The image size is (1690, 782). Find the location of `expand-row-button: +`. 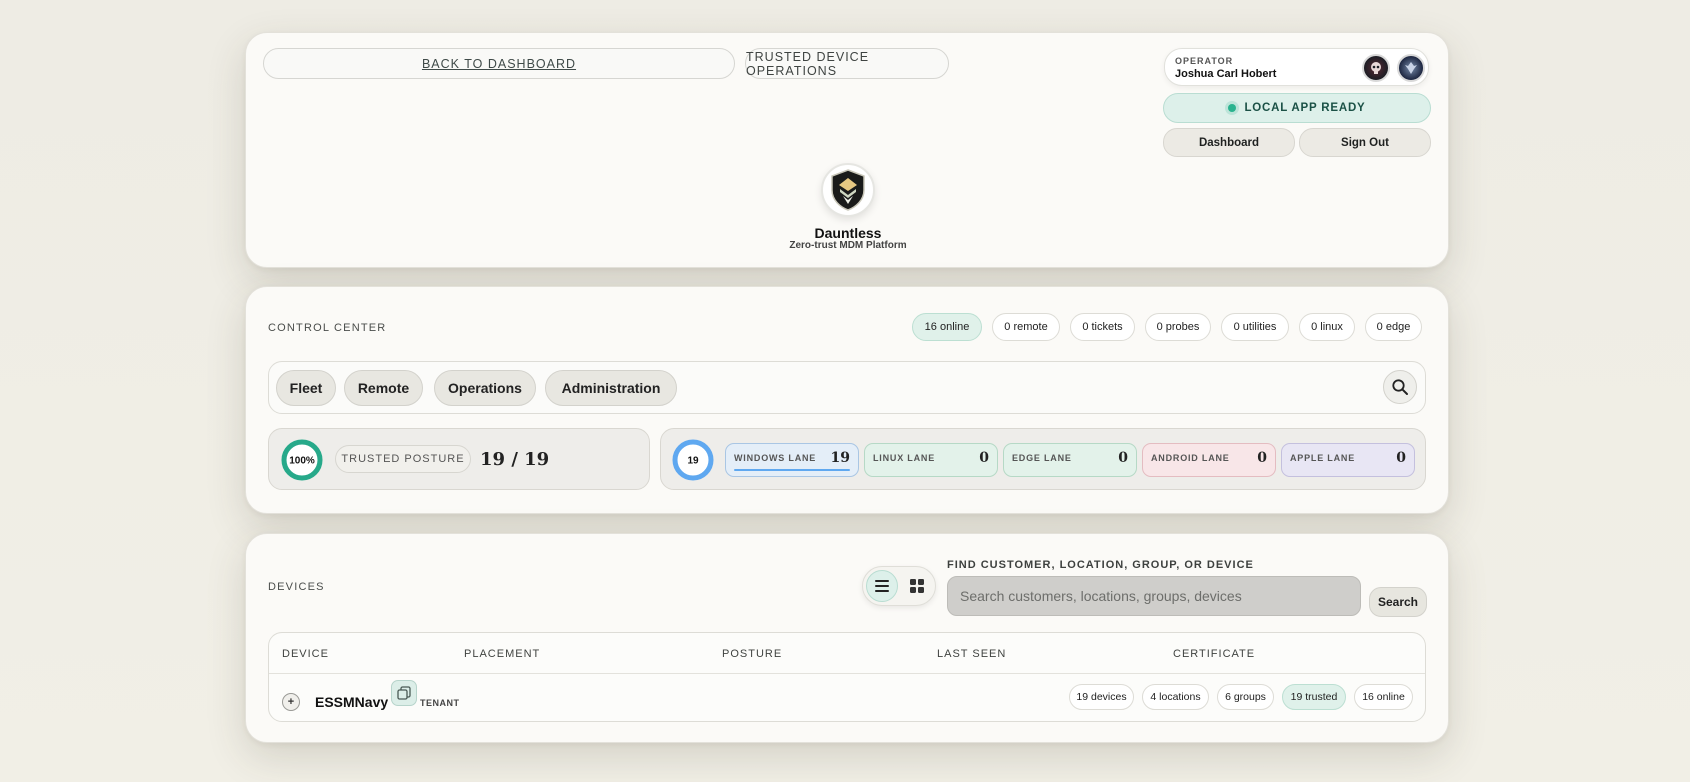

expand-row-button: + is located at coordinates (291, 702).